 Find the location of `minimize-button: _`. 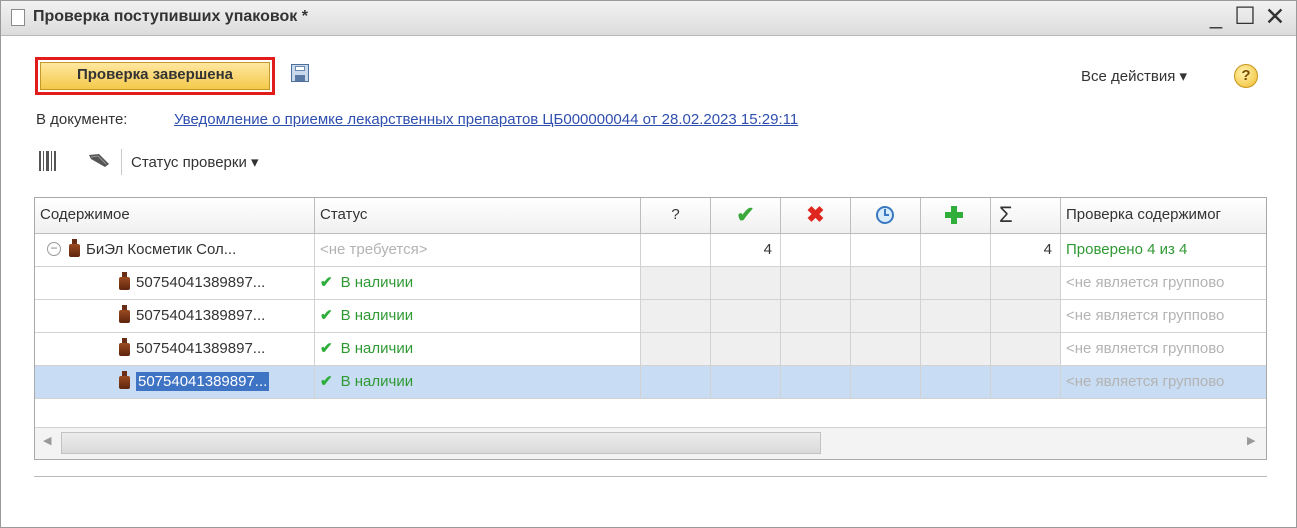

minimize-button: _ is located at coordinates (1216, 17).